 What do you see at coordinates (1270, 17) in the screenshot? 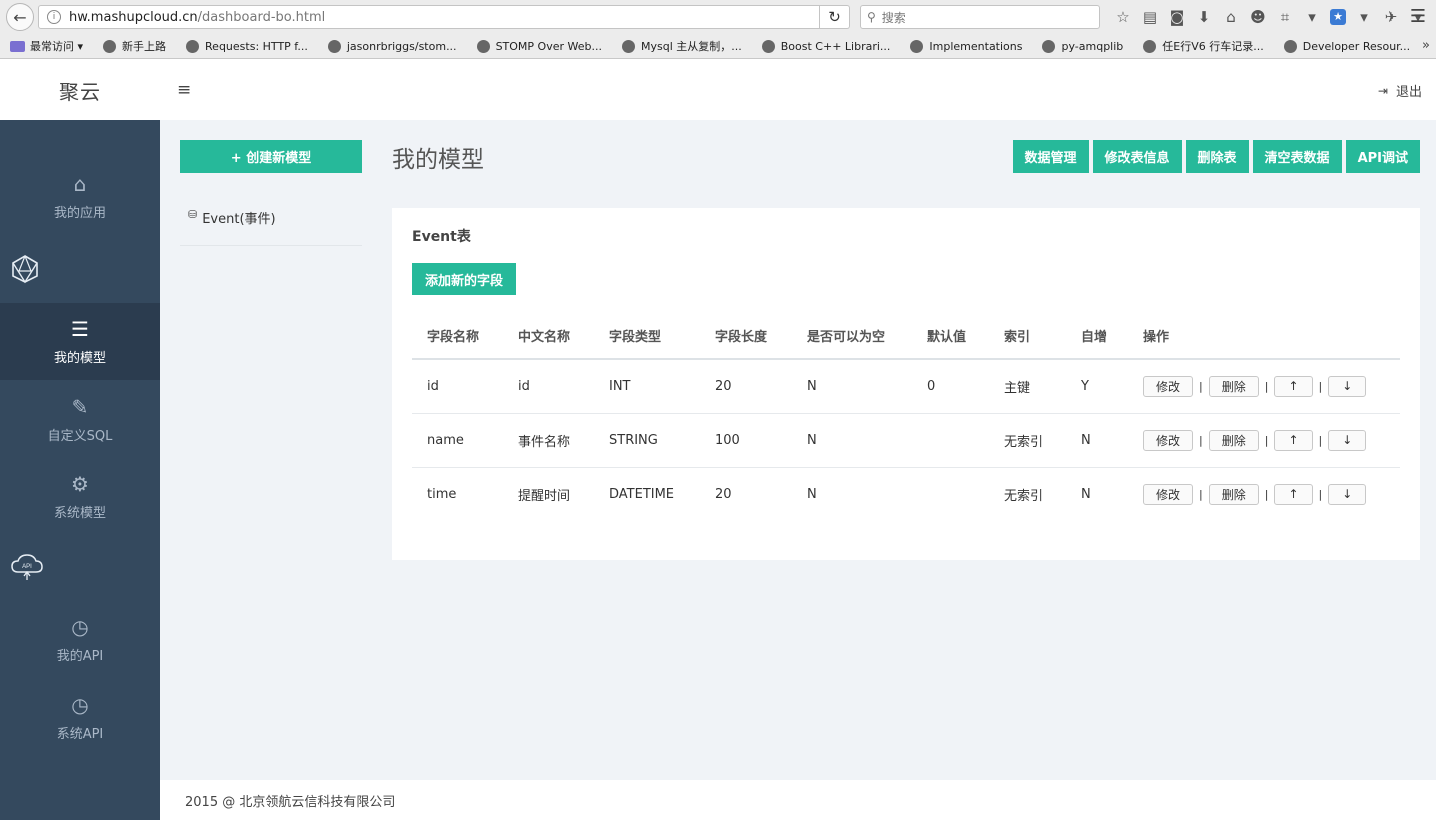
I see `browser-toolbar-icons: ☆ ▤ ◙ ⬇ ⌂ ☻ ⌗ ▾ ★ ▾ ✈ ▾` at bounding box center [1270, 17].